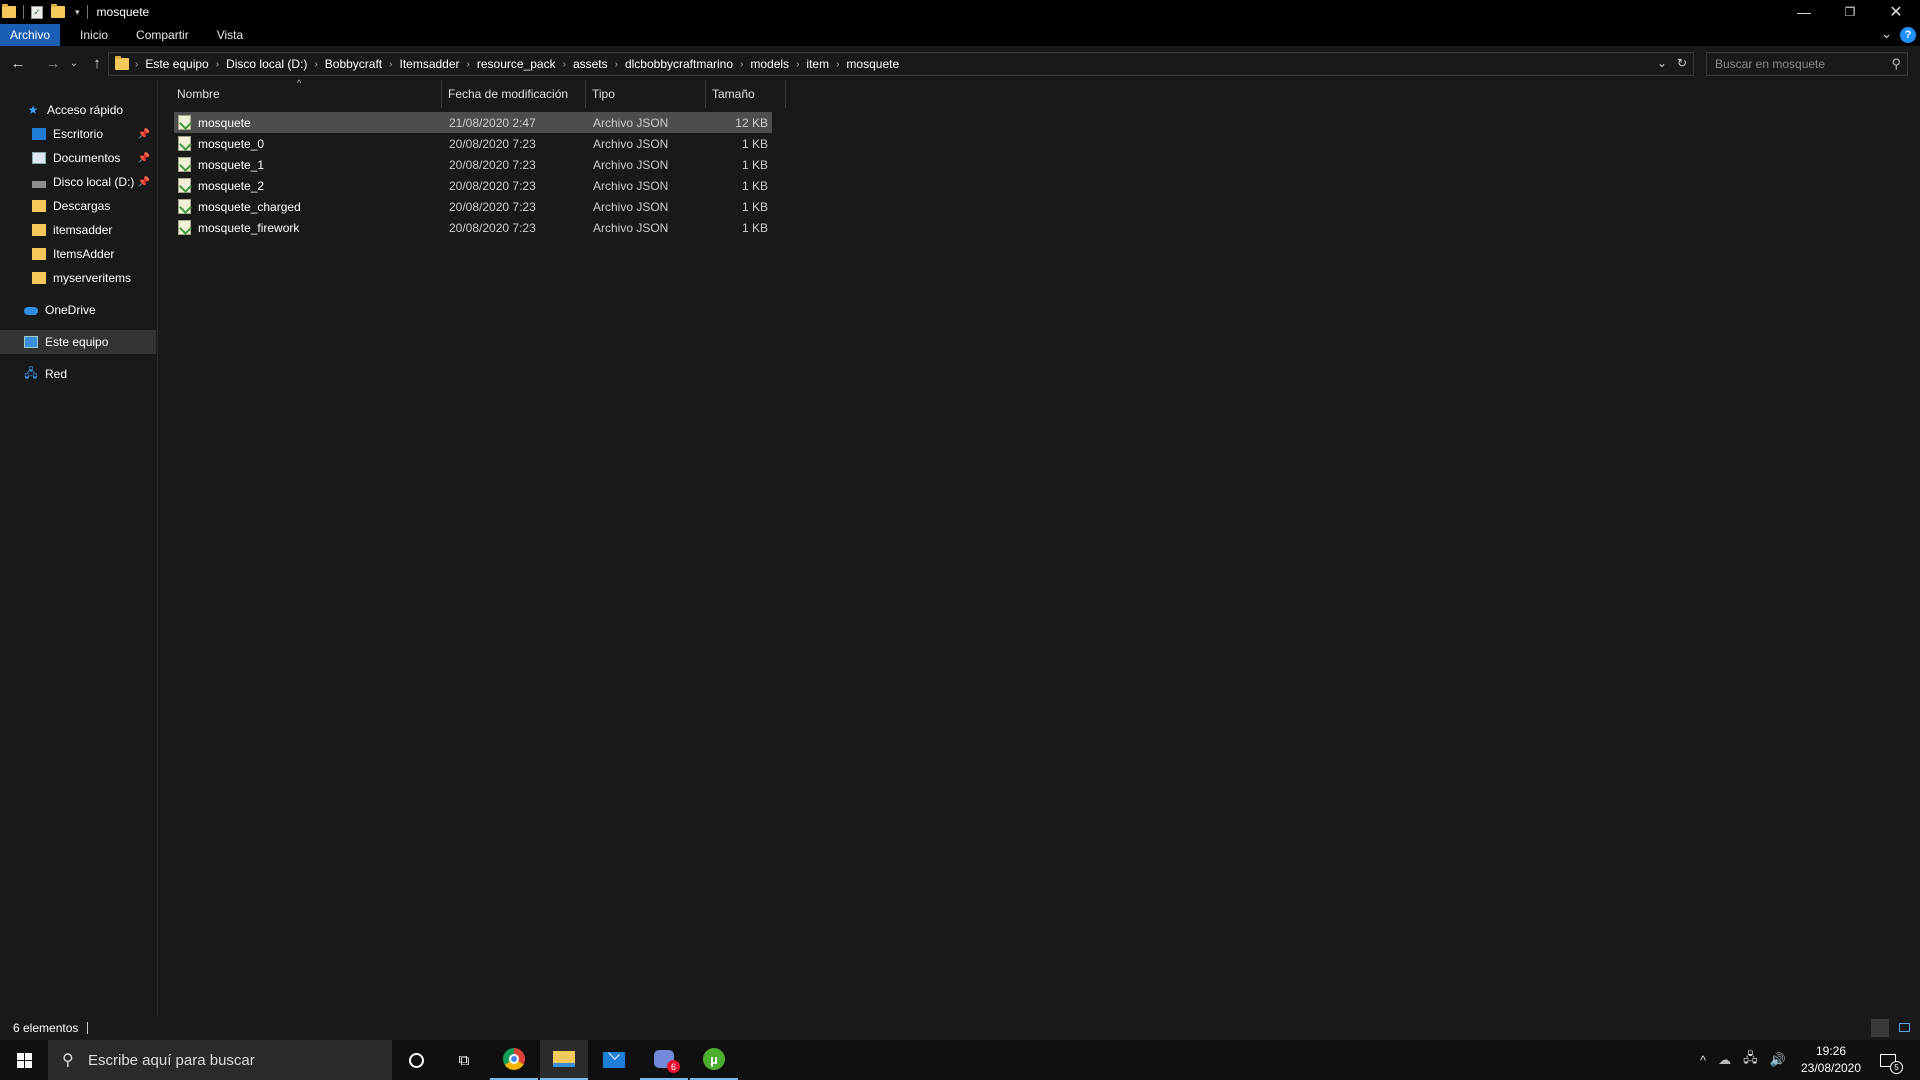 The image size is (1920, 1080). I want to click on cortana-button, so click(416, 1060).